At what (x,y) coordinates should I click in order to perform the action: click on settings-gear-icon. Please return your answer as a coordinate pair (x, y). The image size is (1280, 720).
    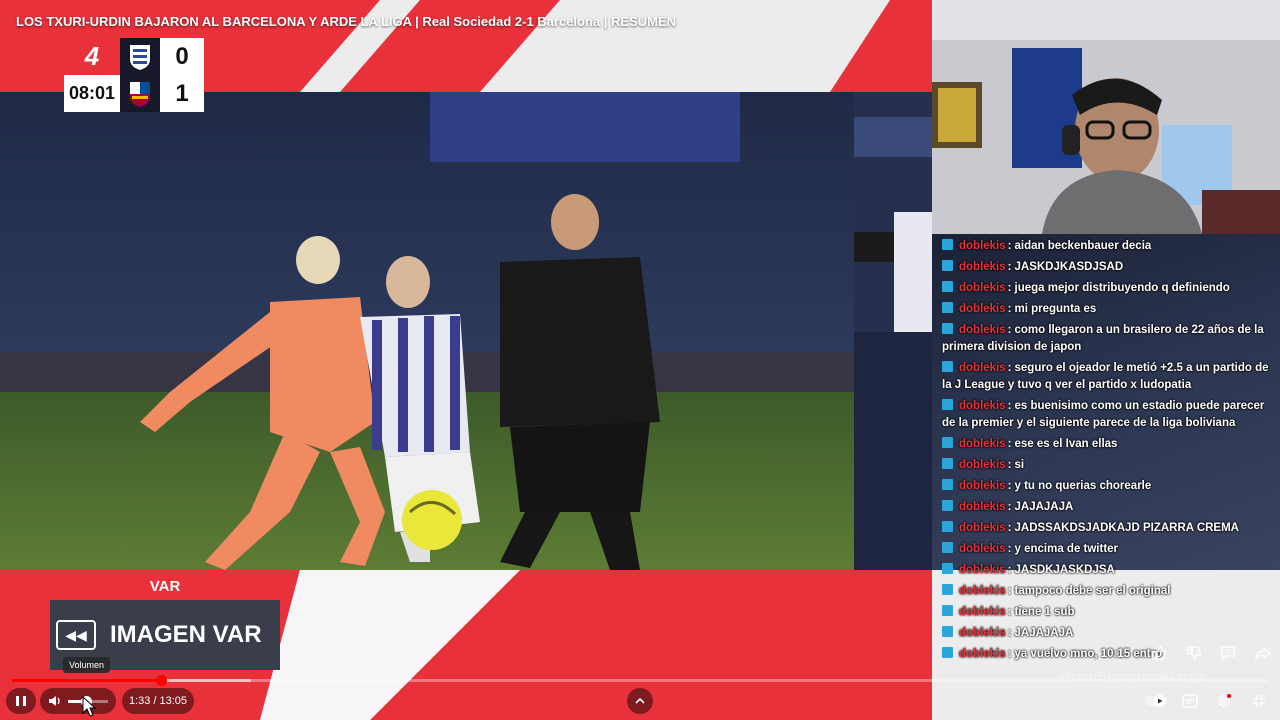
    Looking at the image, I should click on (1224, 701).